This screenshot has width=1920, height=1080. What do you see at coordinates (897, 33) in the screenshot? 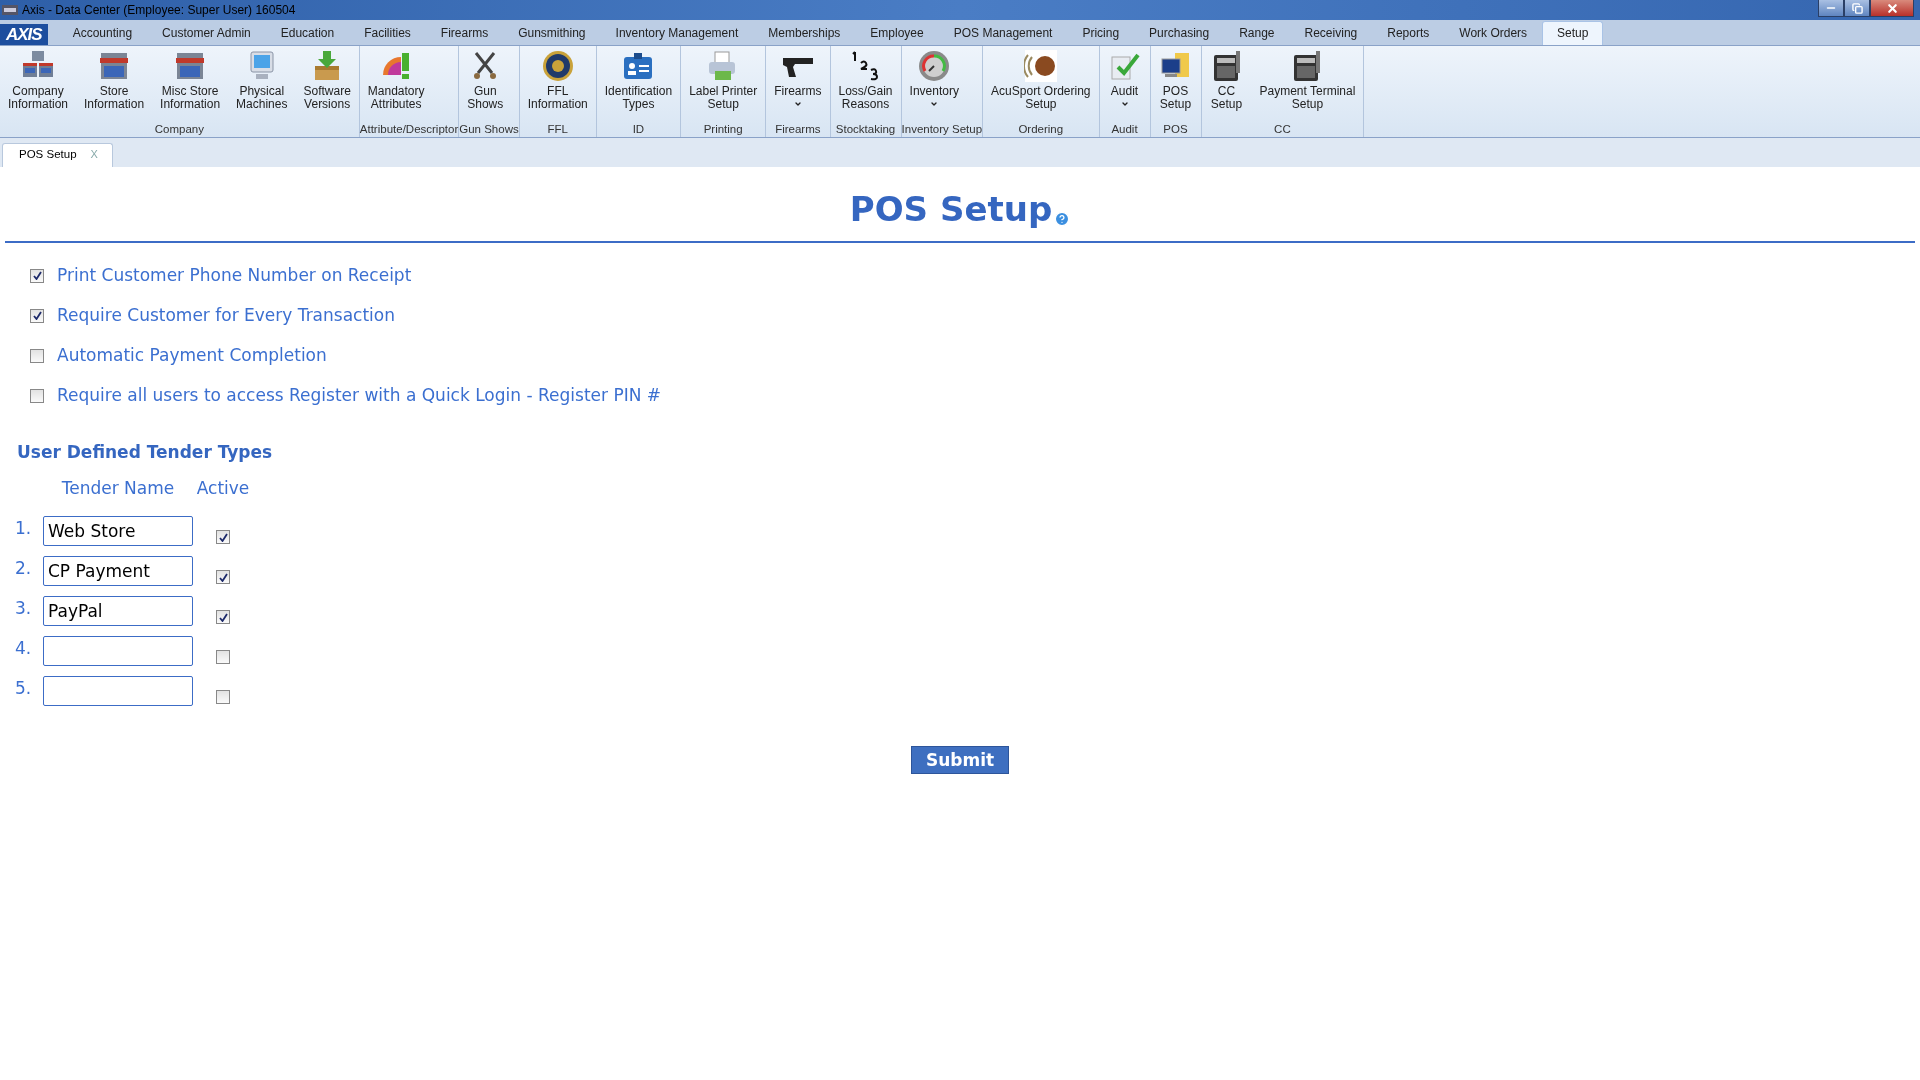
I see `menu-tab: Employee` at bounding box center [897, 33].